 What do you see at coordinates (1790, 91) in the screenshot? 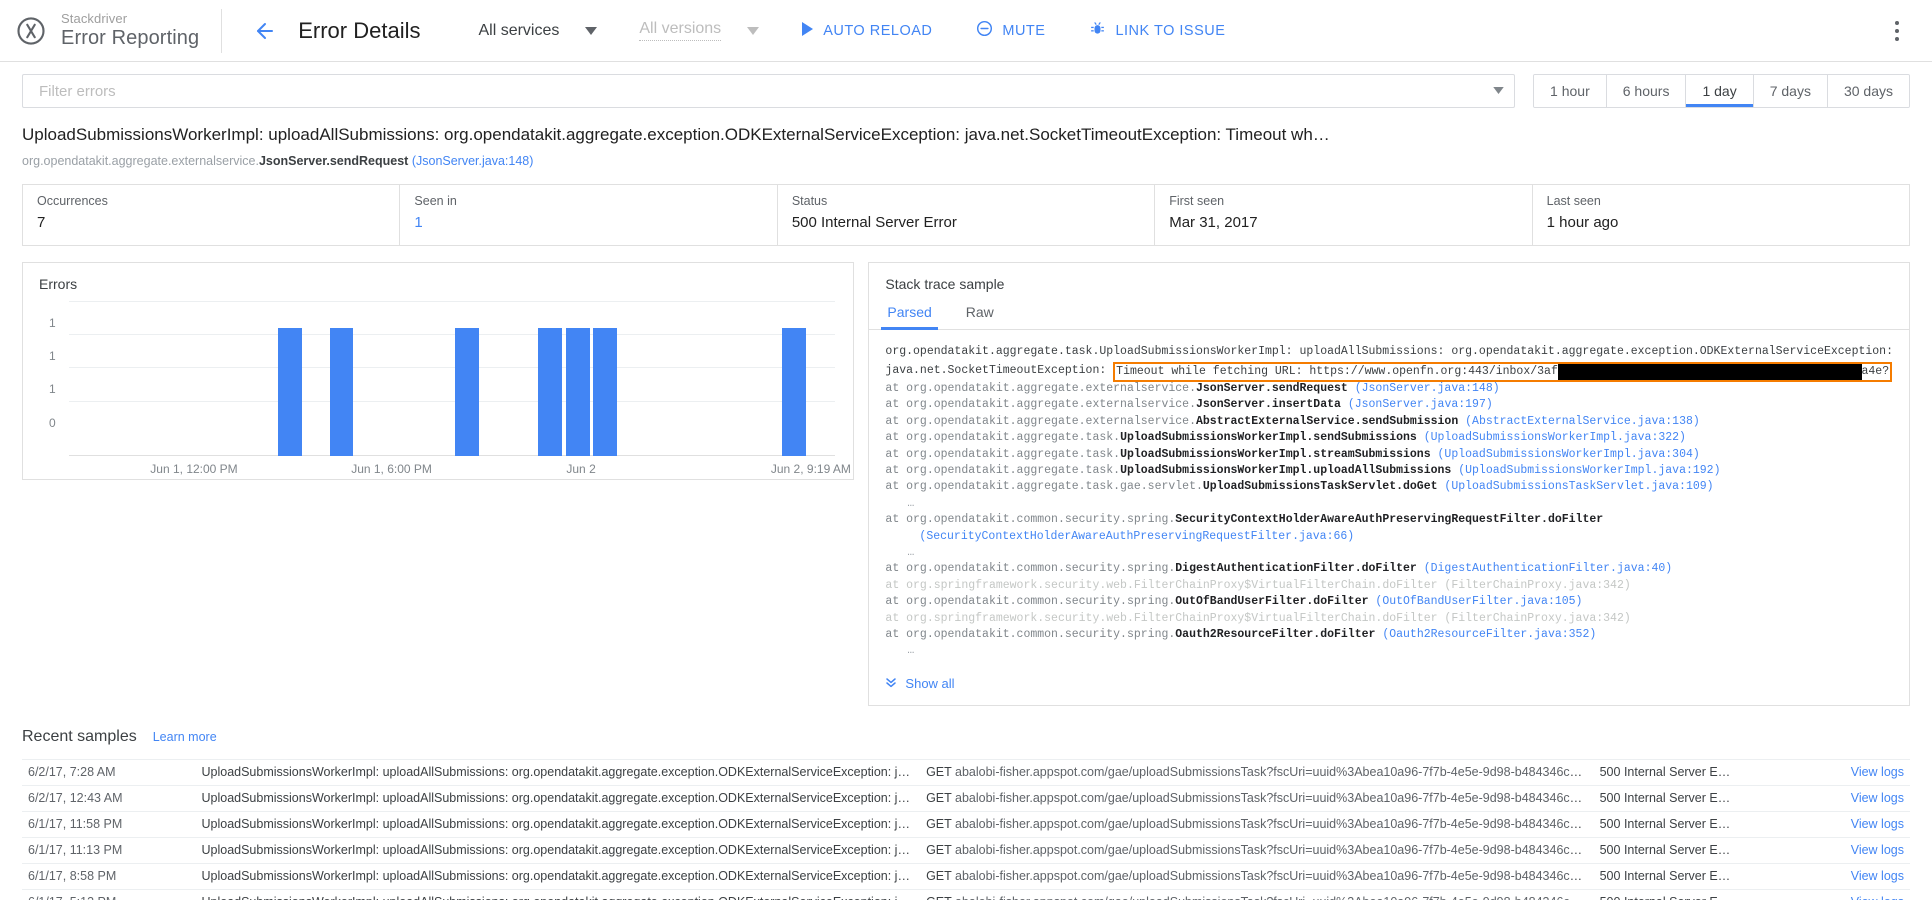
I see `range-7-days: 7 days` at bounding box center [1790, 91].